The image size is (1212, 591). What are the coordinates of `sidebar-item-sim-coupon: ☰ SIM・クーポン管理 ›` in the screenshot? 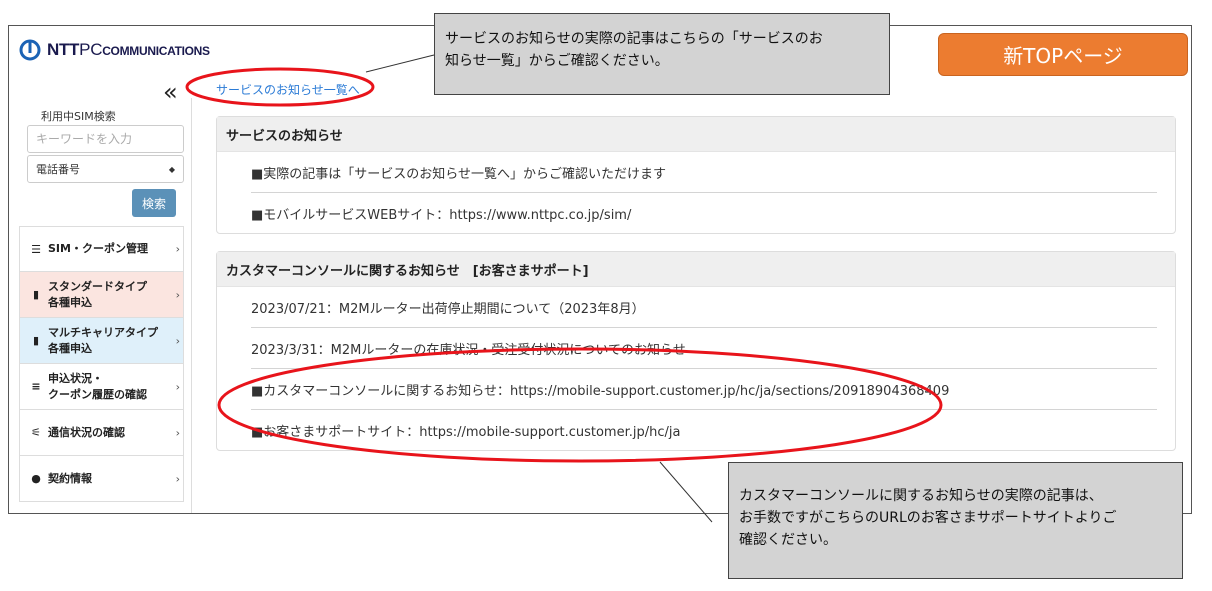 It's located at (101, 249).